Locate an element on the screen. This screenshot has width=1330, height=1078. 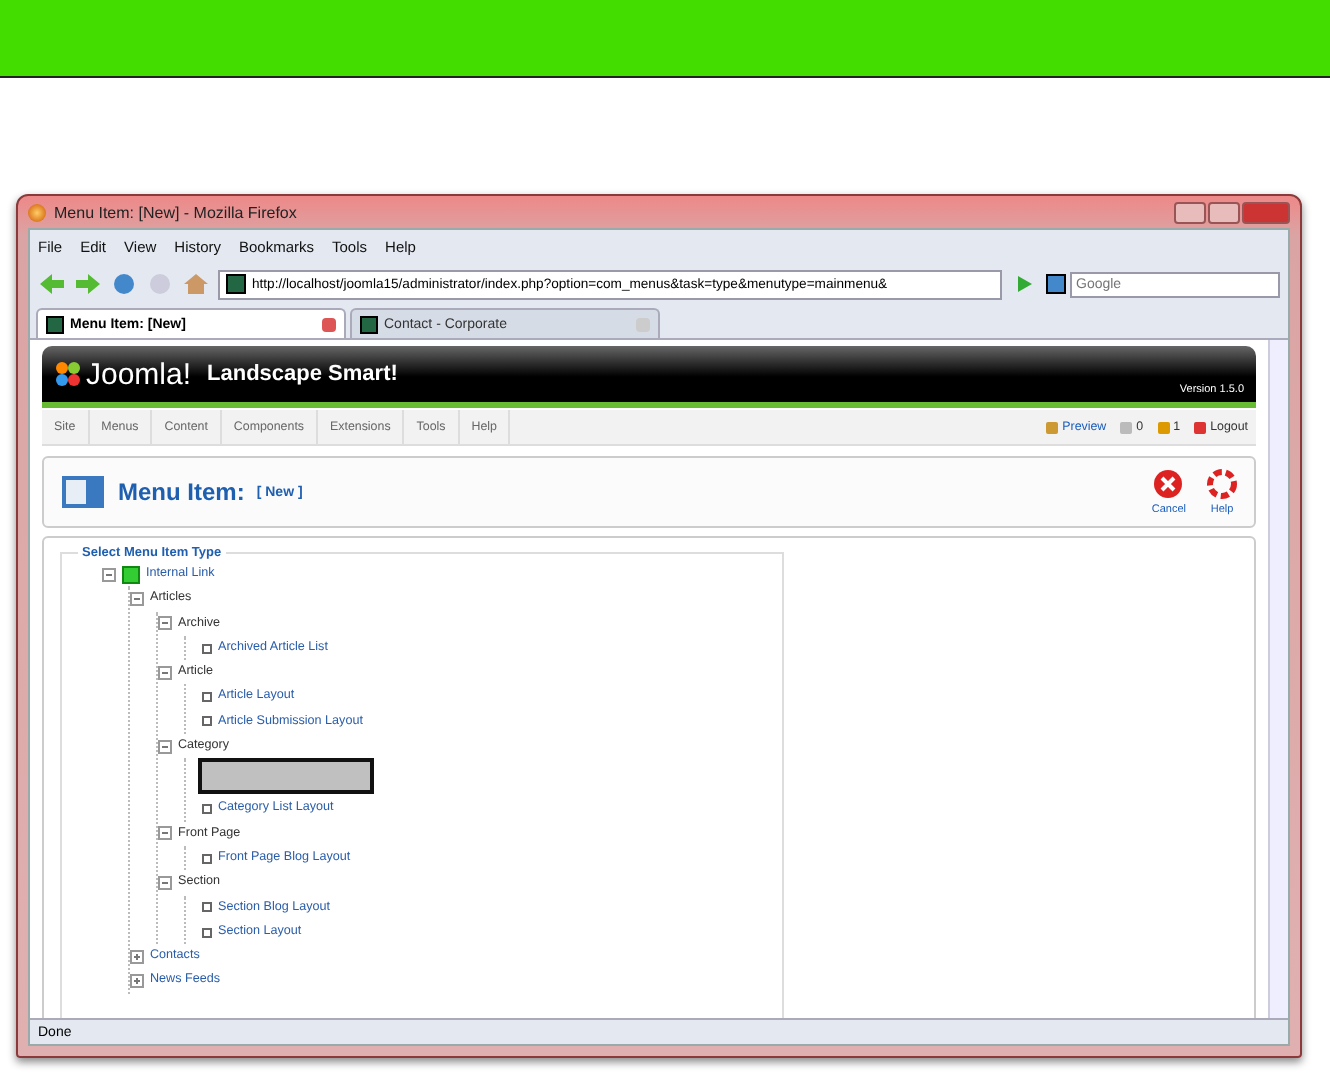
logo: Joomla! is located at coordinates (123, 374).